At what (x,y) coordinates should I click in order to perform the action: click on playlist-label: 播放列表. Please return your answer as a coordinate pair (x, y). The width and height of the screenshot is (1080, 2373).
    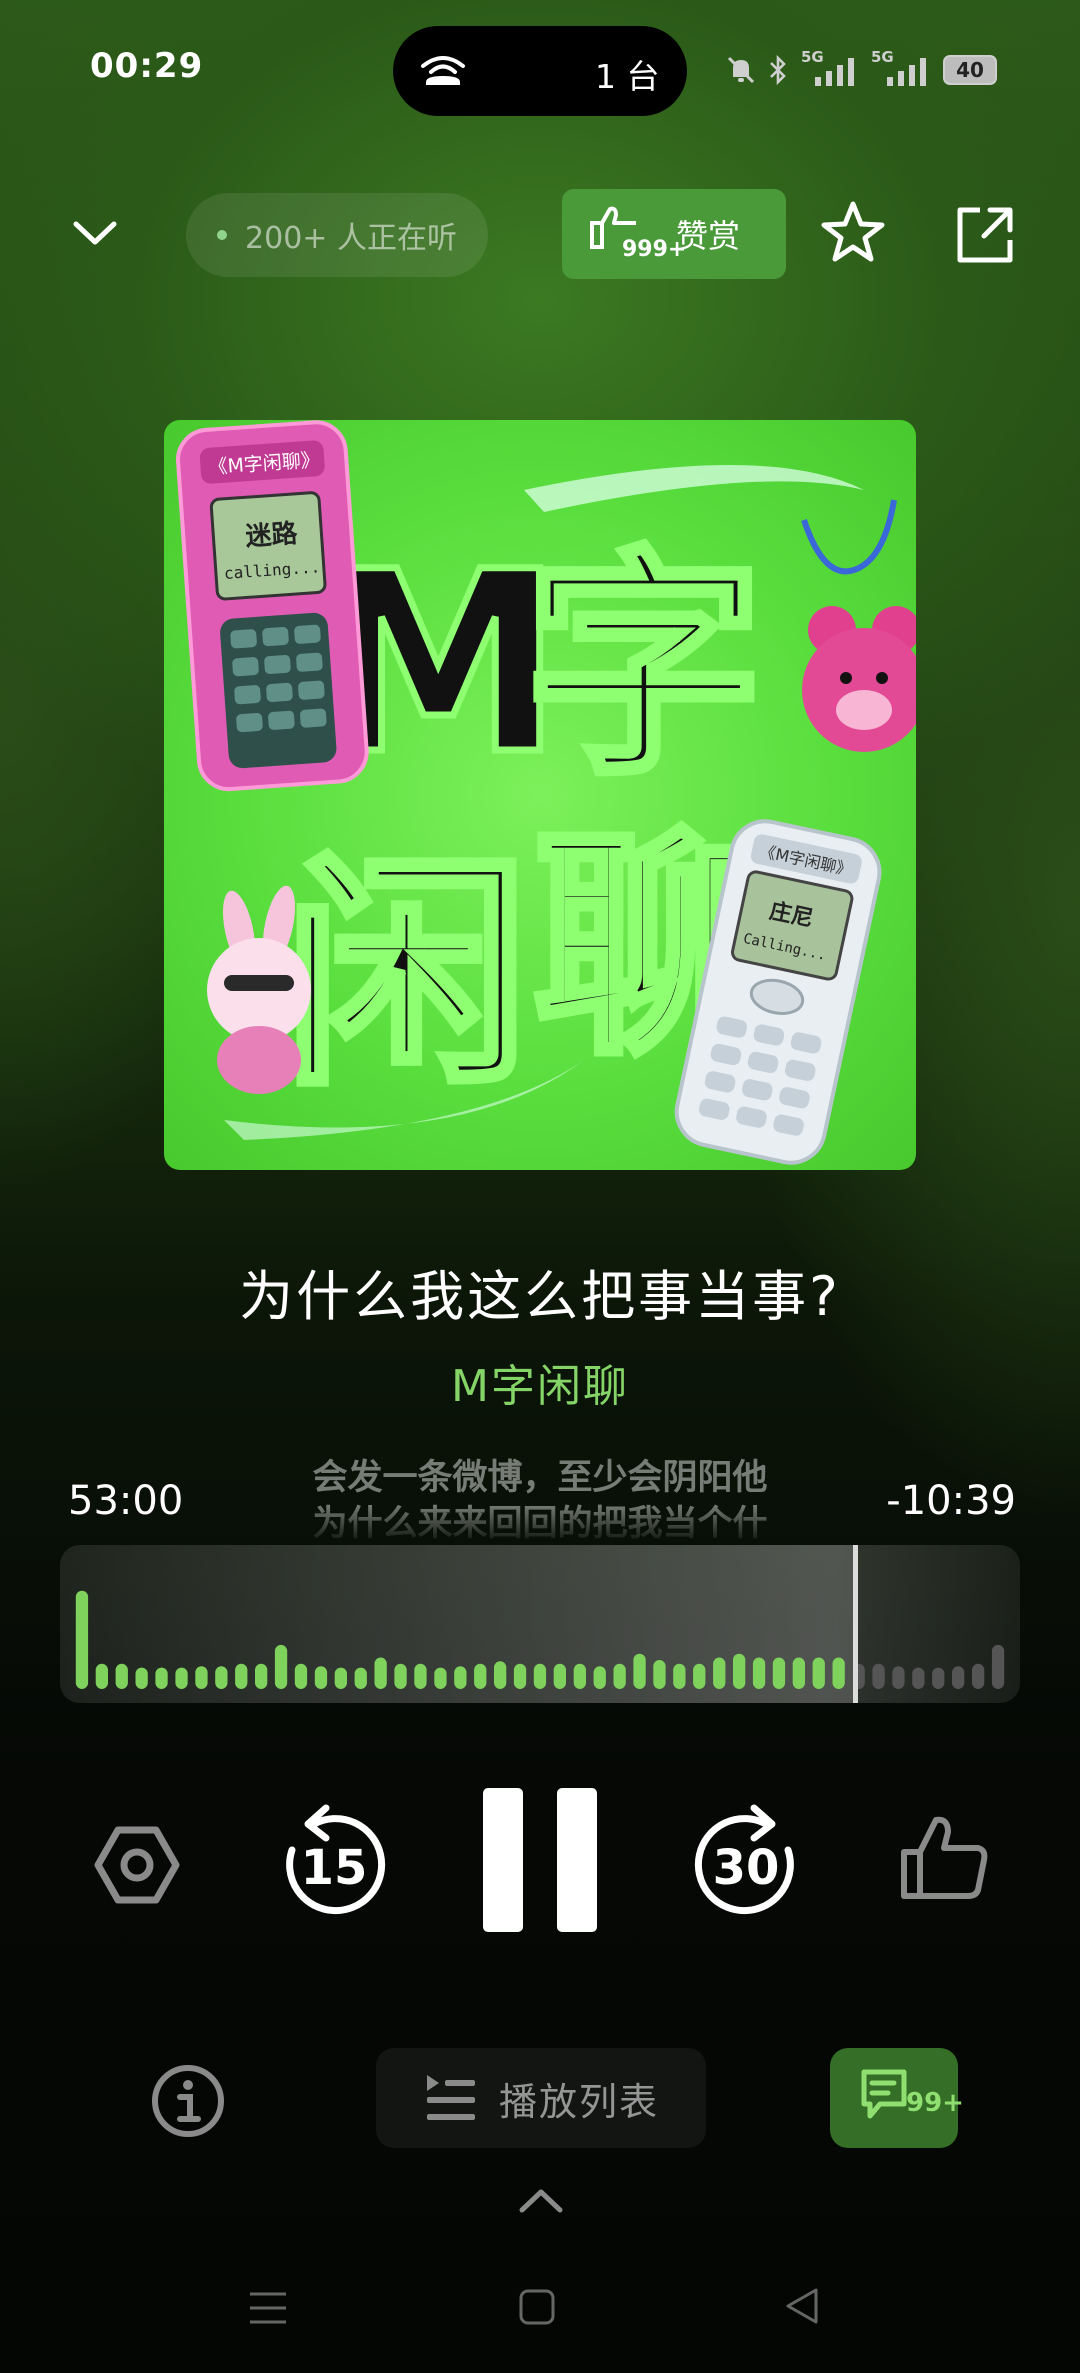
    Looking at the image, I should click on (578, 2101).